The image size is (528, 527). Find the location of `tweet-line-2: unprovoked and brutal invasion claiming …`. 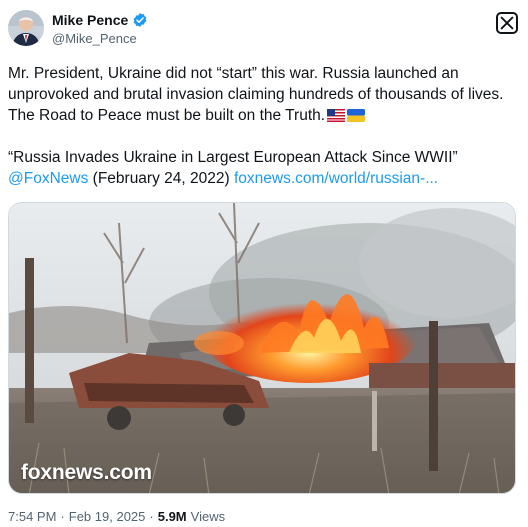

tweet-line-2: unprovoked and brutal invasion claiming … is located at coordinates (256, 94).